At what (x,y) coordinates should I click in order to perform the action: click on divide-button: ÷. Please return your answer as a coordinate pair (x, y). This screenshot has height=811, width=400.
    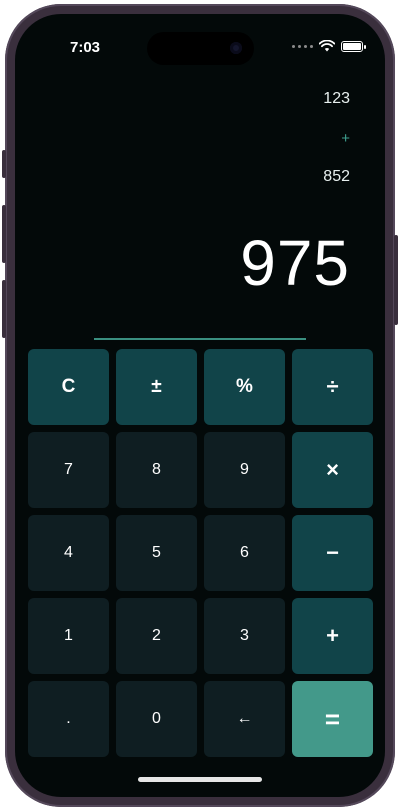
    Looking at the image, I should click on (332, 387).